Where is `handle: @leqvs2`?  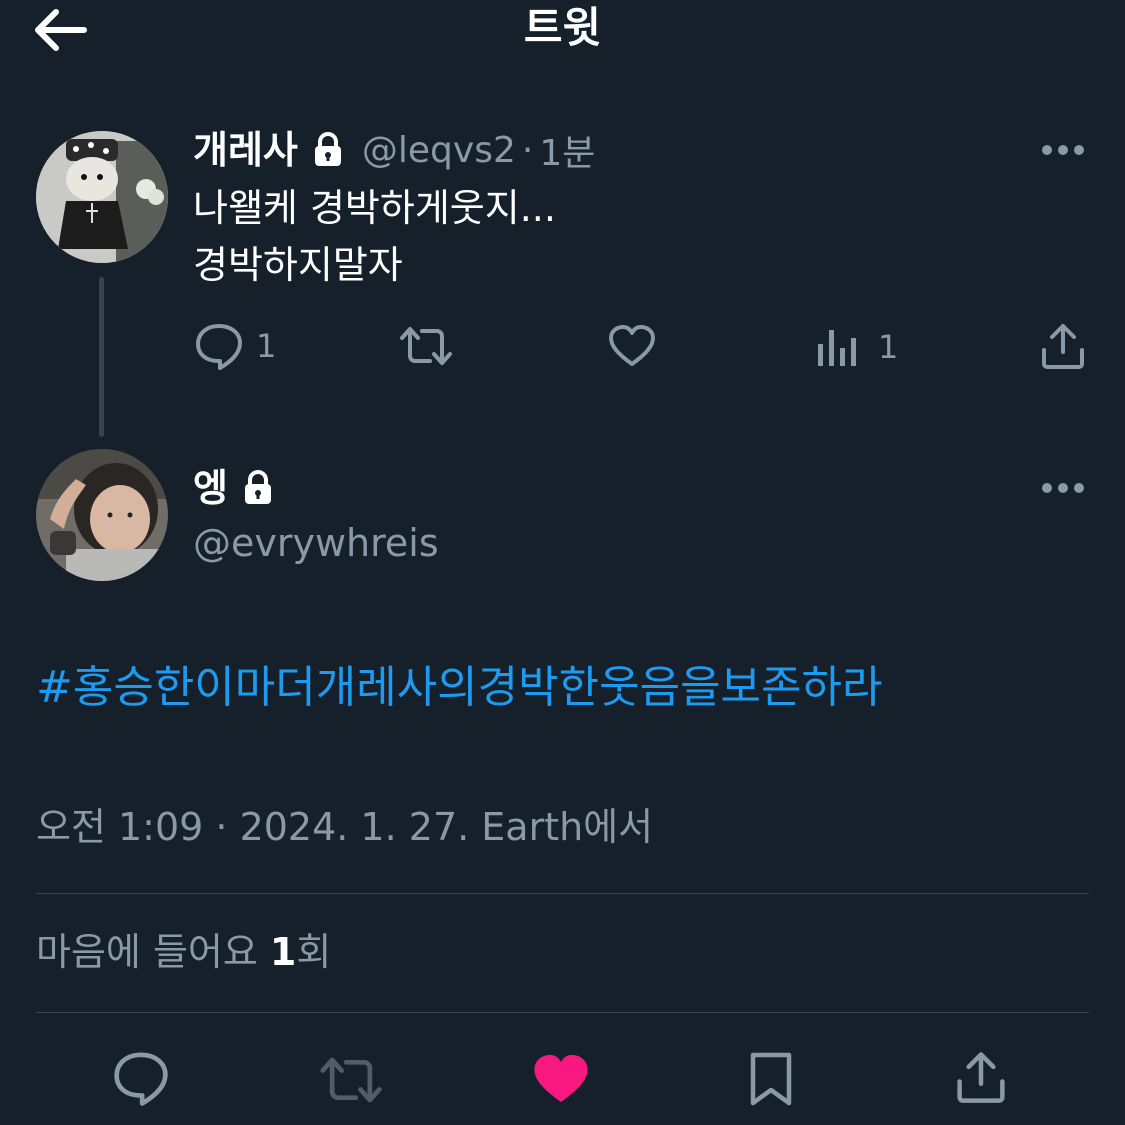
handle: @leqvs2 is located at coordinates (439, 150).